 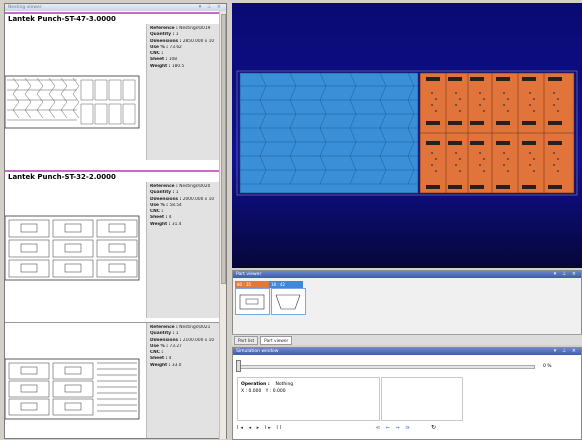 What do you see at coordinates (166, 224) in the screenshot?
I see `info-weight: Weight : 31.4` at bounding box center [166, 224].